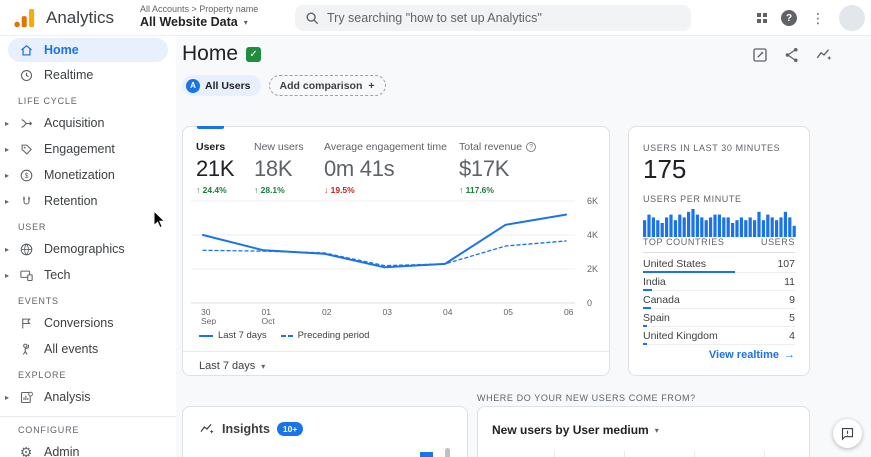 The image size is (871, 457). I want to click on retention-icon, so click(26, 201).